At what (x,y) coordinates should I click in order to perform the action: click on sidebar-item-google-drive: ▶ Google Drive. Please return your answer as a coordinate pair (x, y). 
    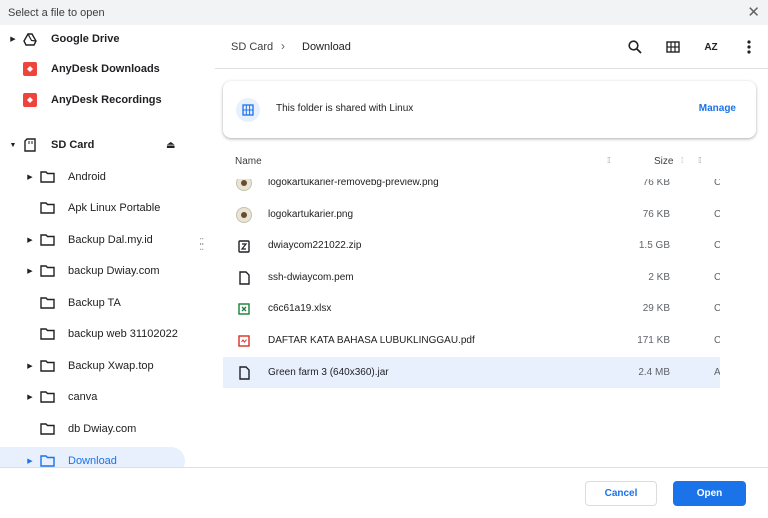
    Looking at the image, I should click on (102, 39).